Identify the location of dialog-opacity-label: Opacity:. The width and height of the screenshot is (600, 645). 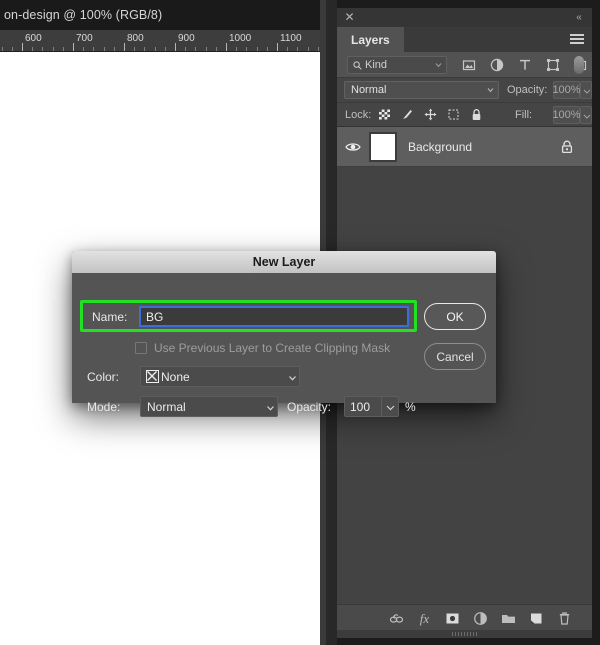
(309, 407).